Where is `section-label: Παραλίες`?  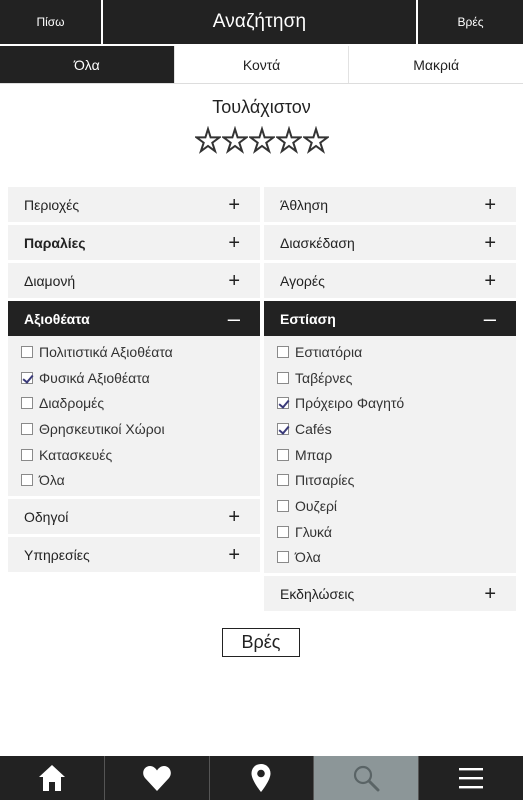 section-label: Παραλίες is located at coordinates (55, 242).